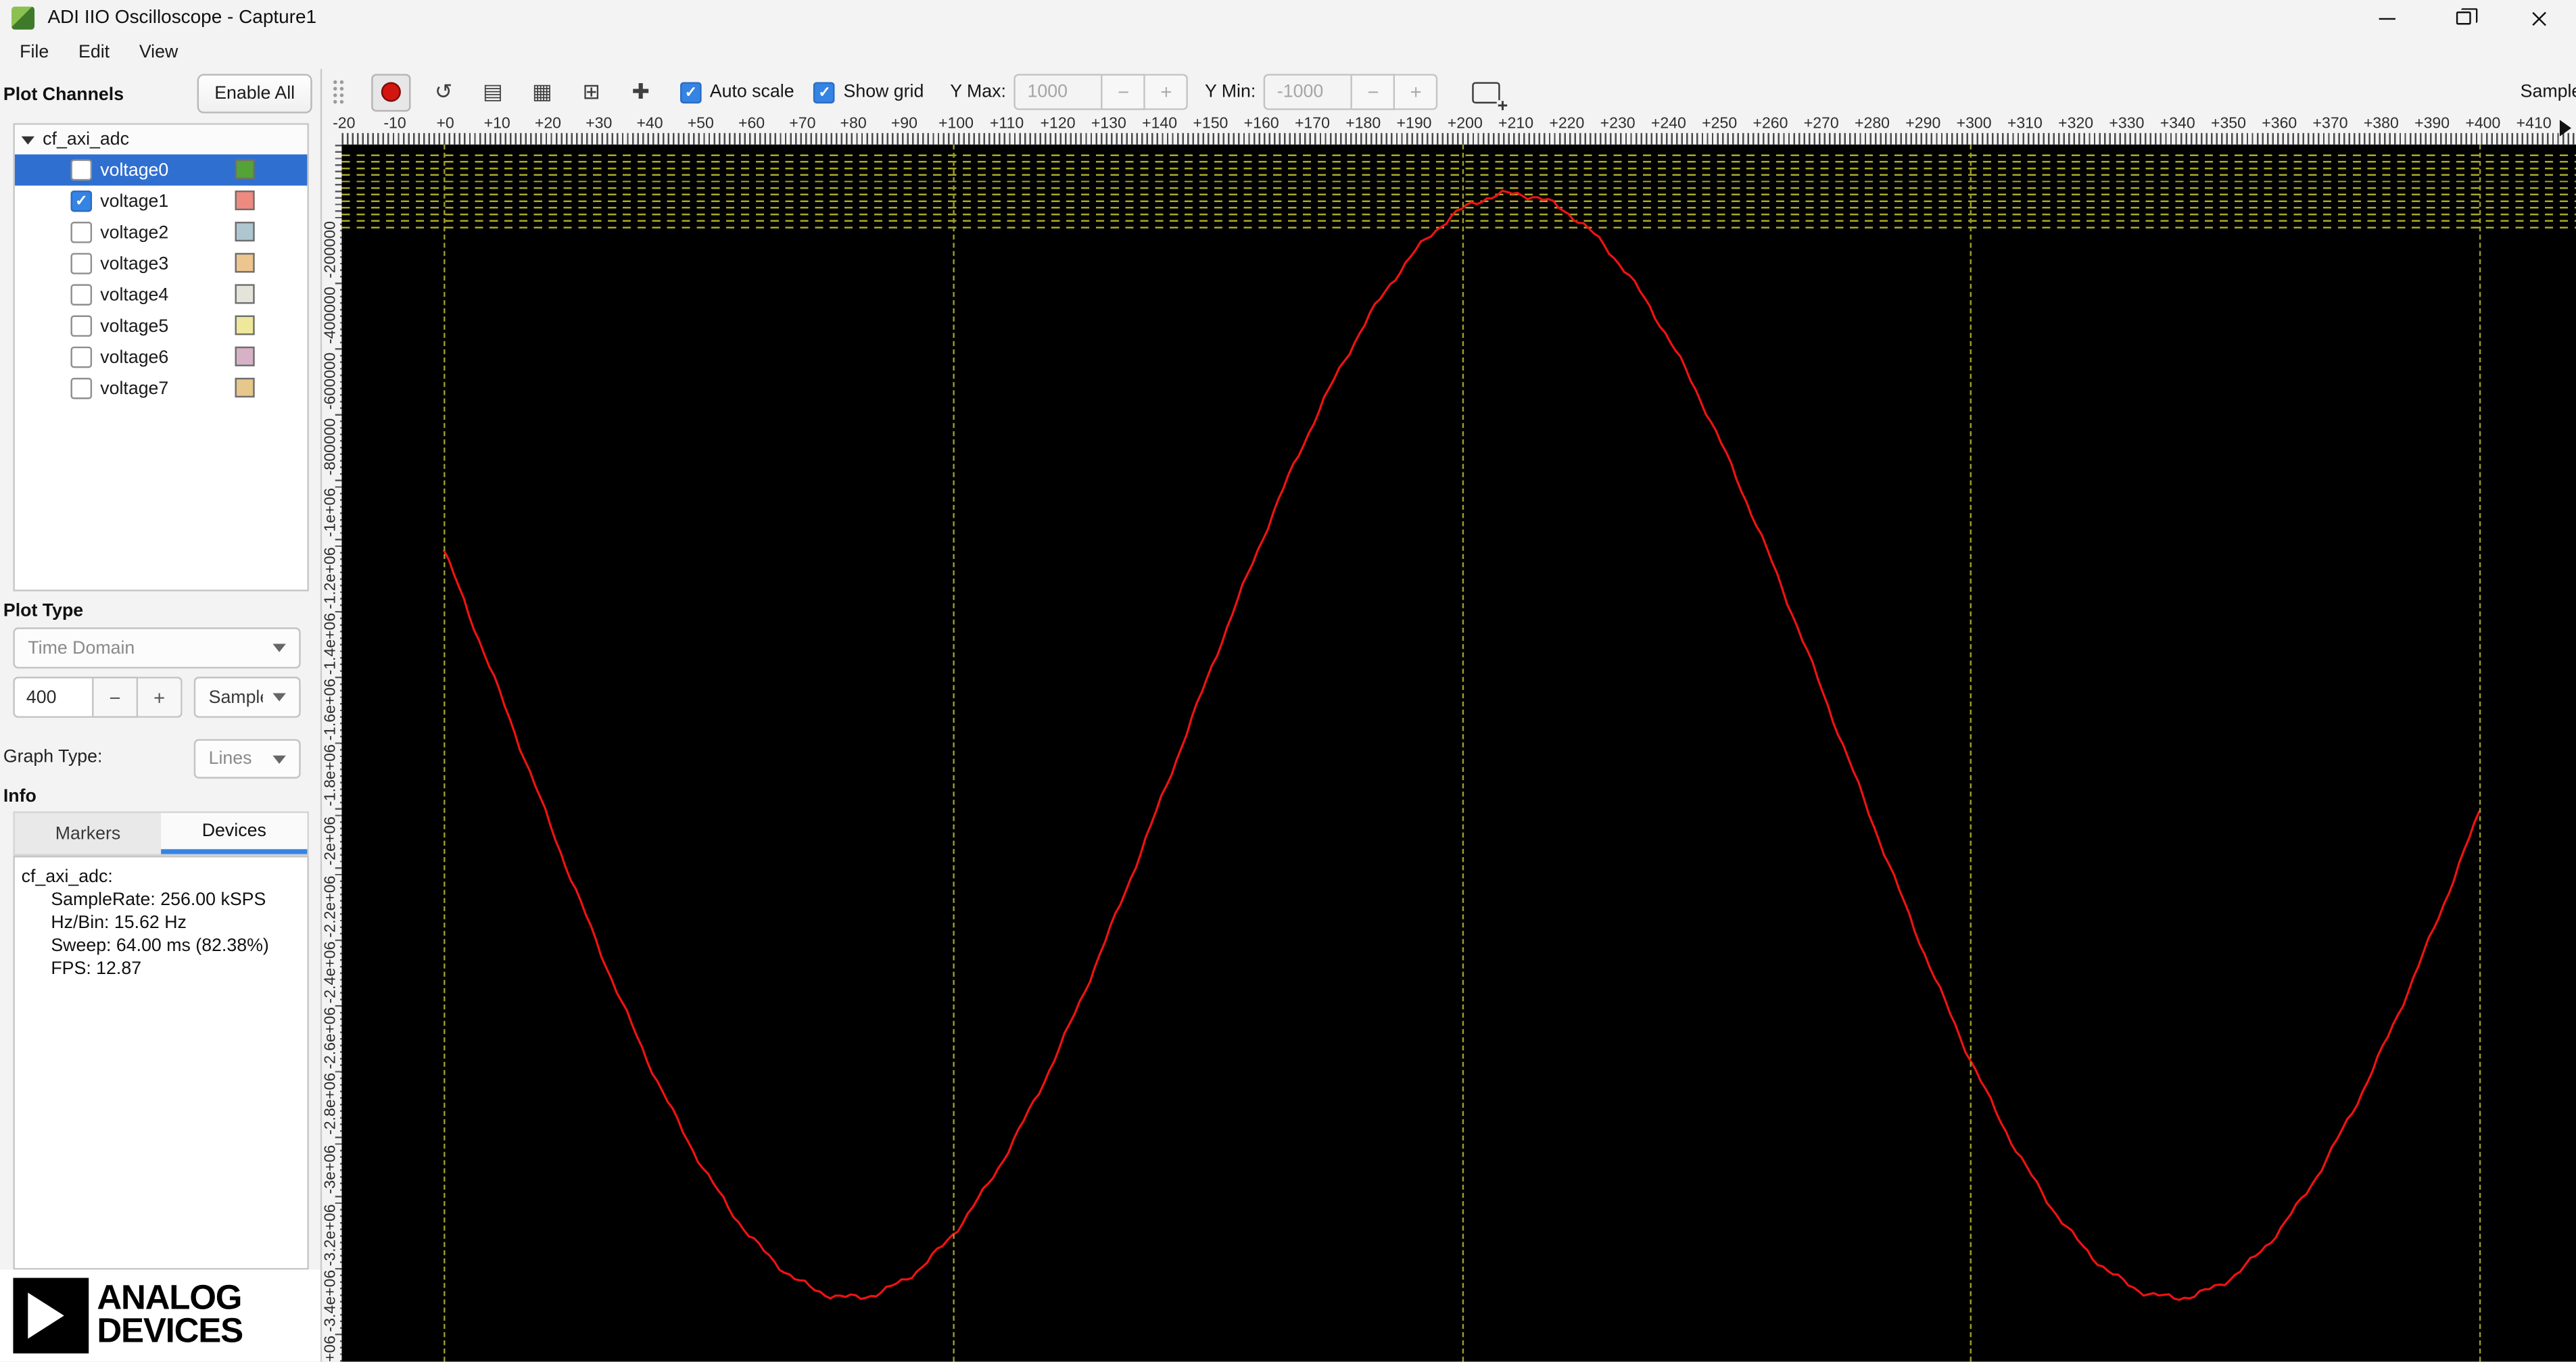  What do you see at coordinates (53, 697) in the screenshot?
I see `sample-count-input: 400` at bounding box center [53, 697].